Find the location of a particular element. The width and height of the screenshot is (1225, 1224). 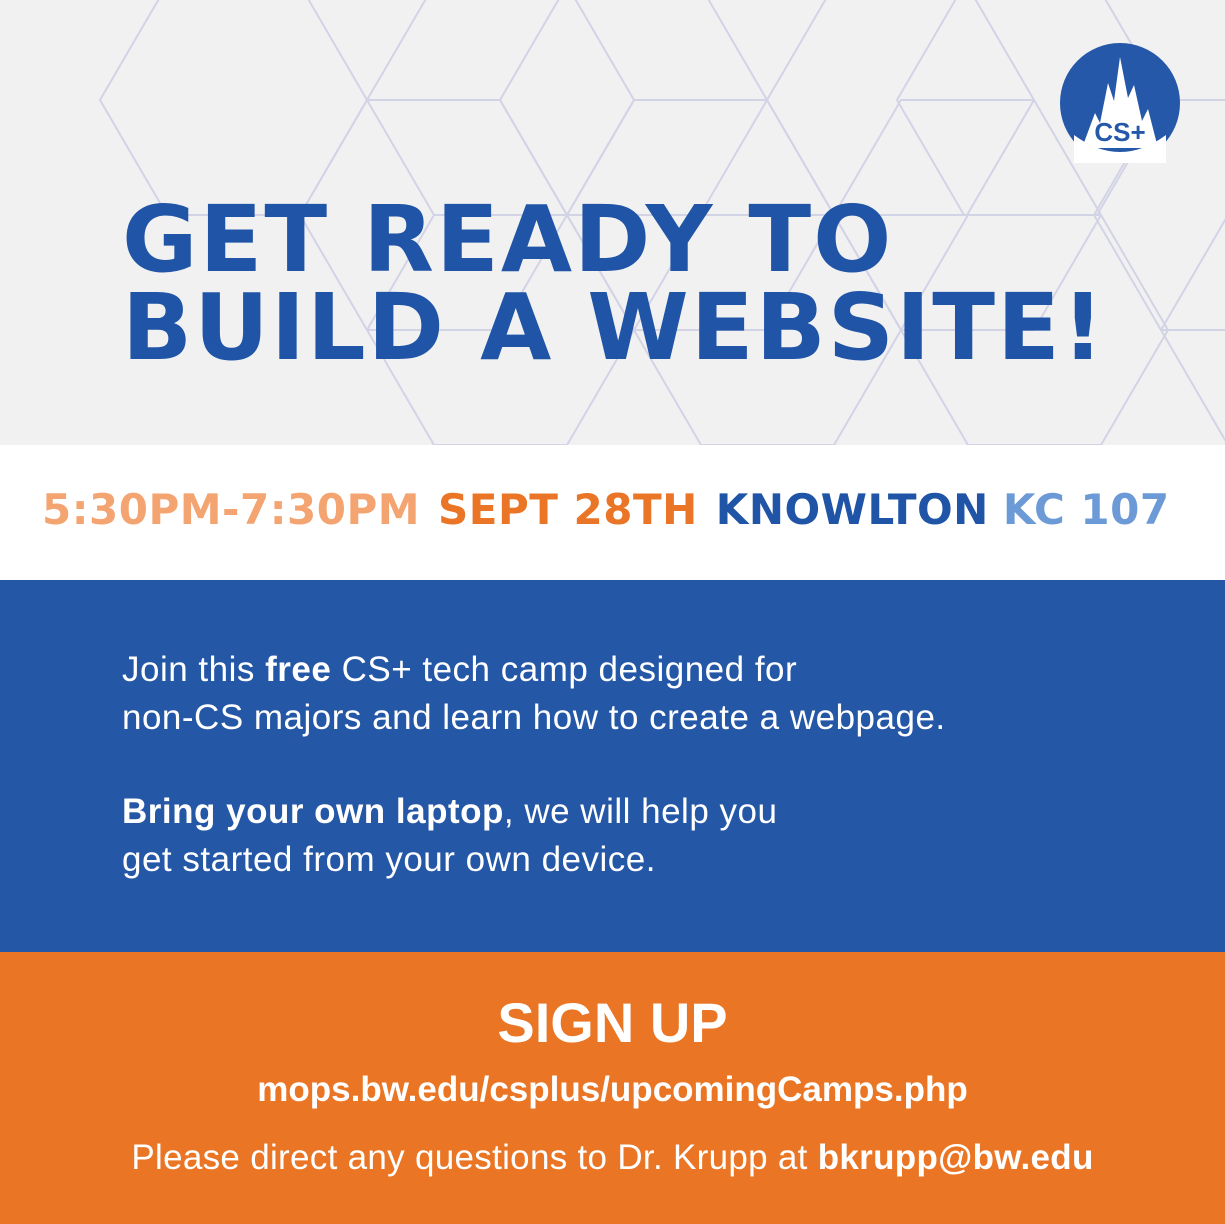

signup-title: SIGN UP is located at coordinates (612, 1022).